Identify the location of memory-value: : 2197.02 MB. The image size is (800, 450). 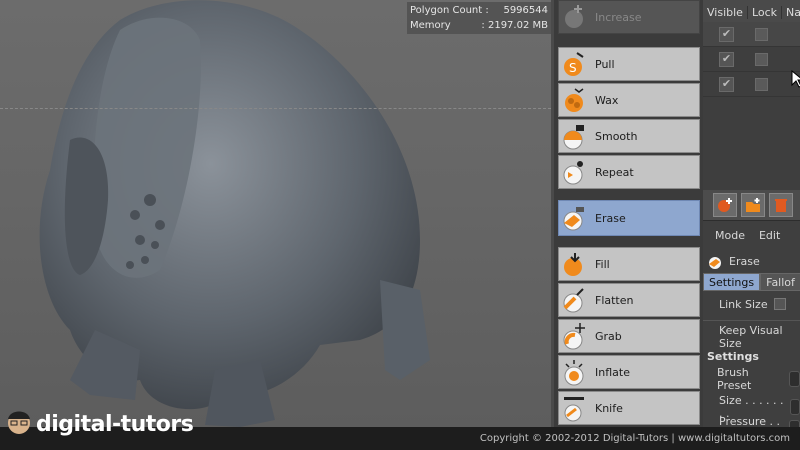
(514, 25).